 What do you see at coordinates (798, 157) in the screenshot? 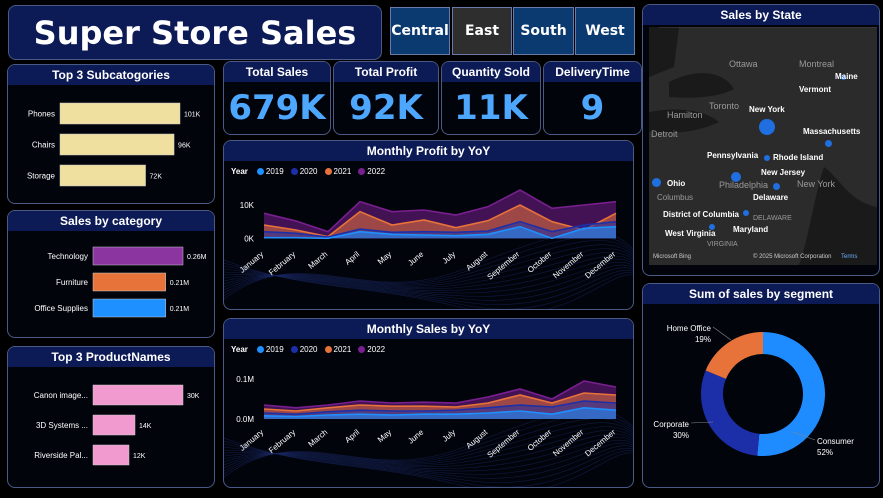
I see `map-label: Rhode Island` at bounding box center [798, 157].